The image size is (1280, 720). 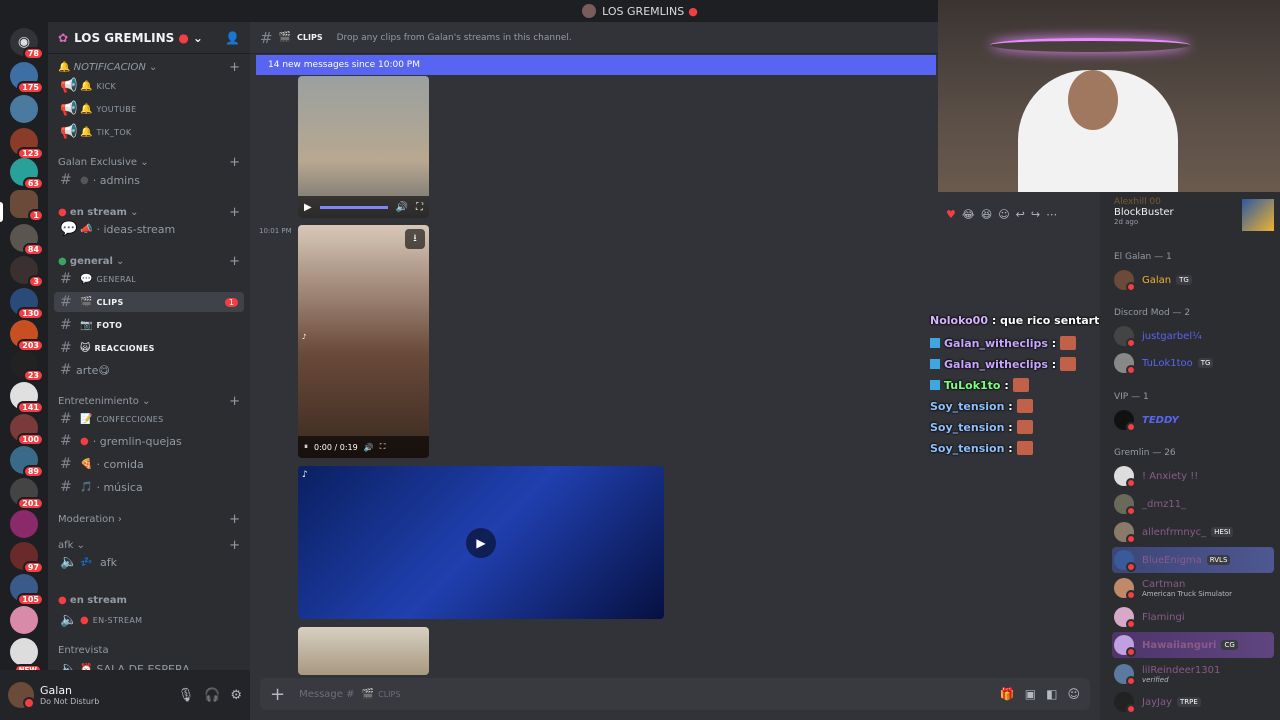 I want to click on channel-arte: # arte 😋, so click(x=149, y=370).